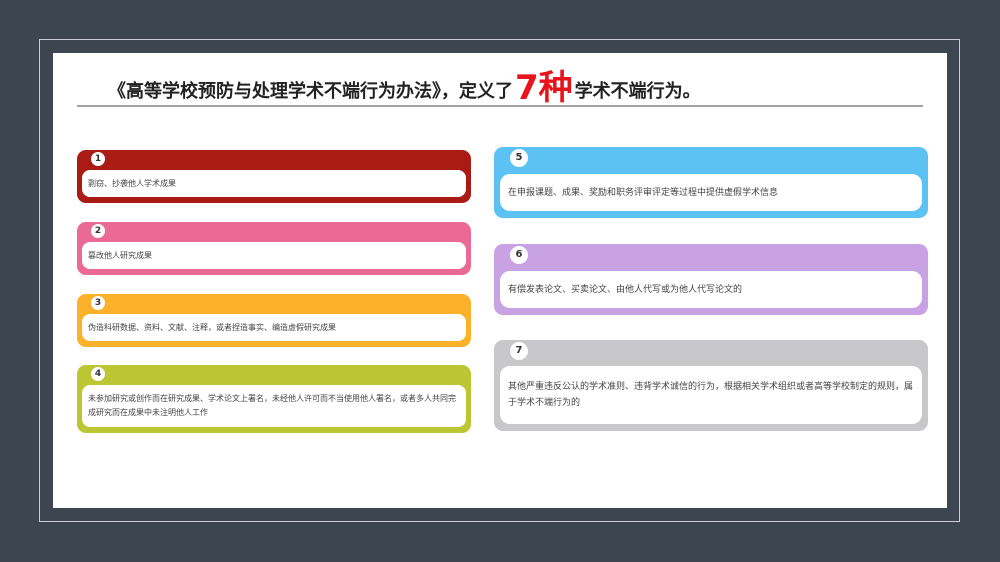  I want to click on item-number-badge: 7, so click(519, 351).